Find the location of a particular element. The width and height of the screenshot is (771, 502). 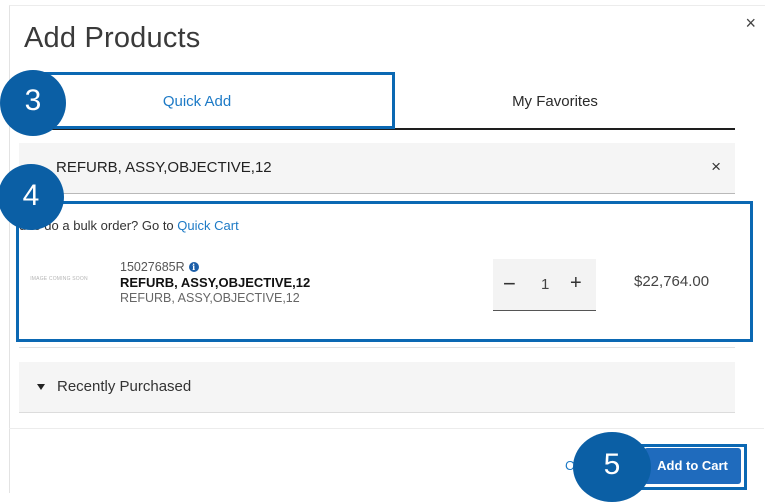

divider is located at coordinates (377, 347).